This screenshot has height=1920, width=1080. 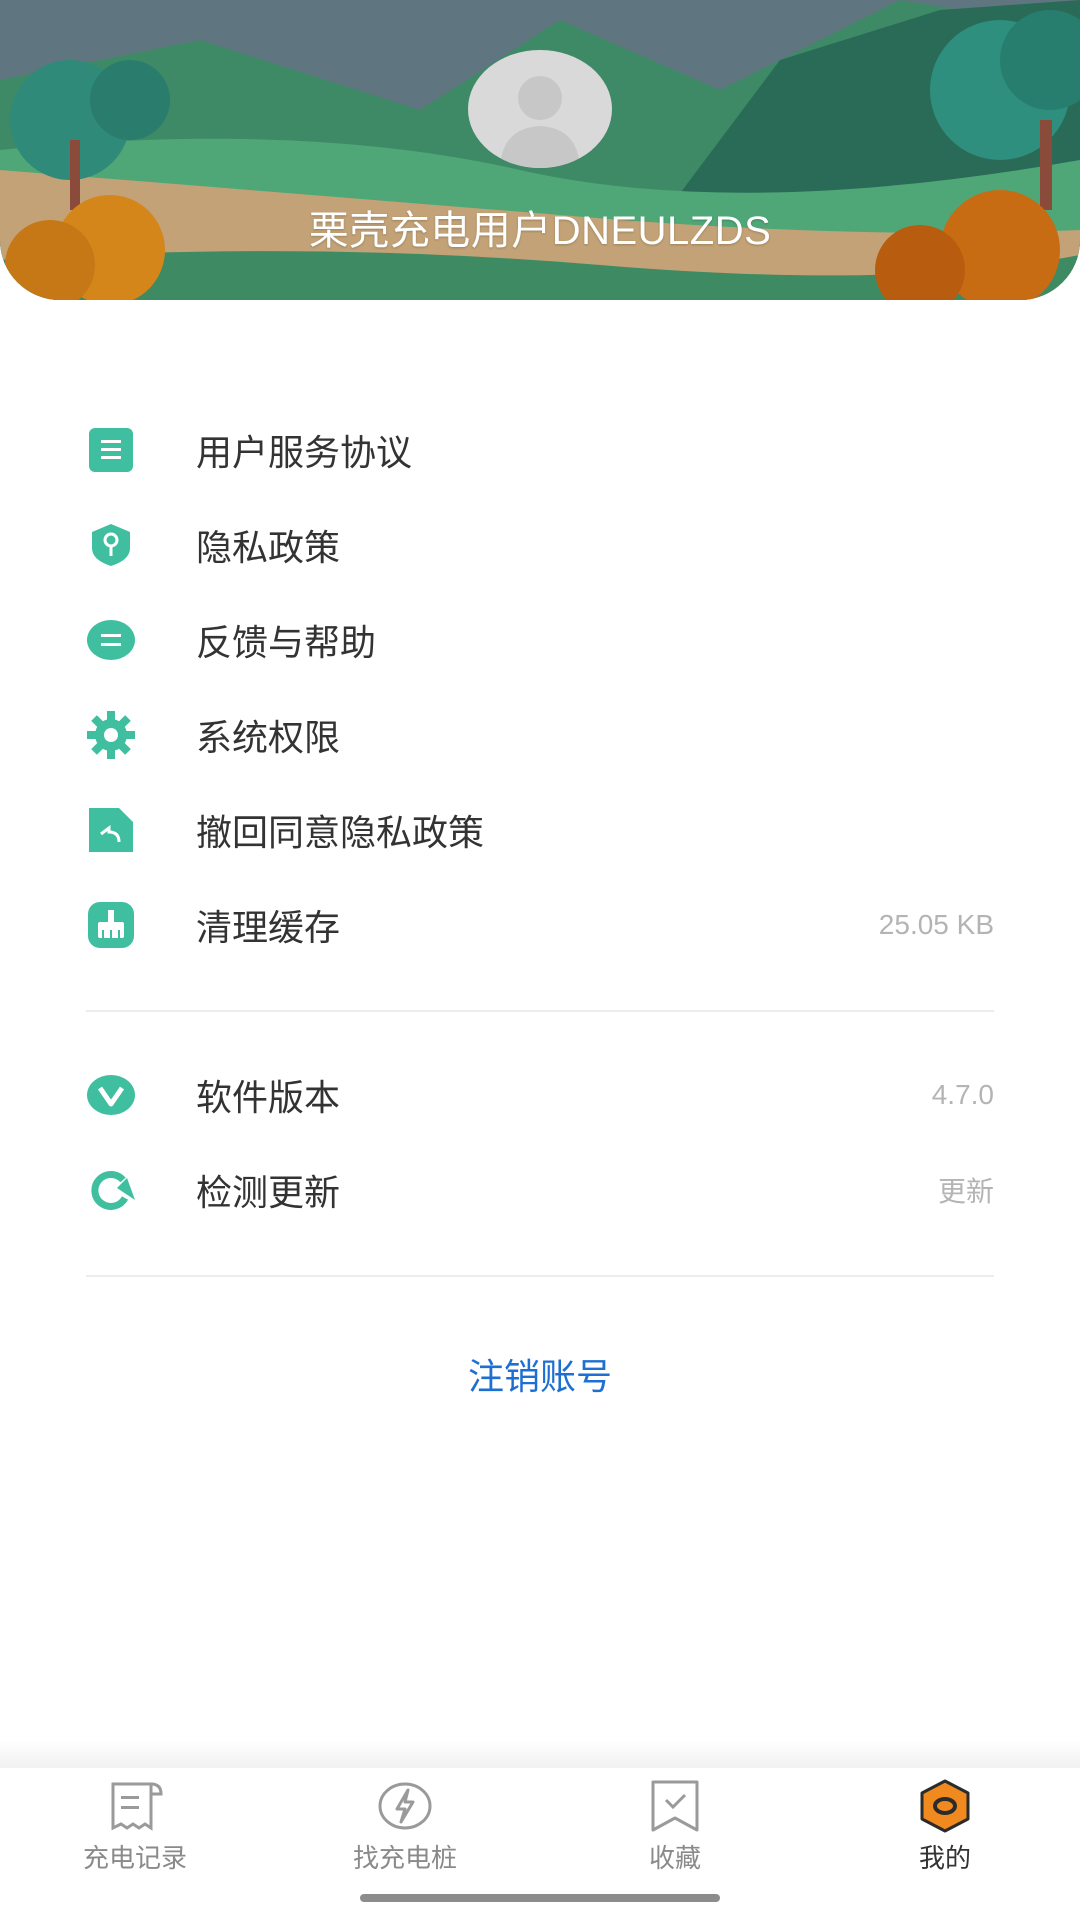 What do you see at coordinates (135, 1806) in the screenshot?
I see `receipt-icon` at bounding box center [135, 1806].